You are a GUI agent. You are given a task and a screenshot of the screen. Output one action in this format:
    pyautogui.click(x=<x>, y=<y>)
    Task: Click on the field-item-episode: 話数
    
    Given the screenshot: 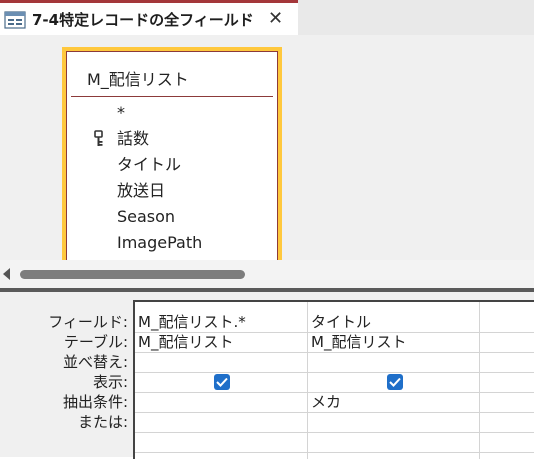 What is the action you would take?
    pyautogui.click(x=172, y=139)
    